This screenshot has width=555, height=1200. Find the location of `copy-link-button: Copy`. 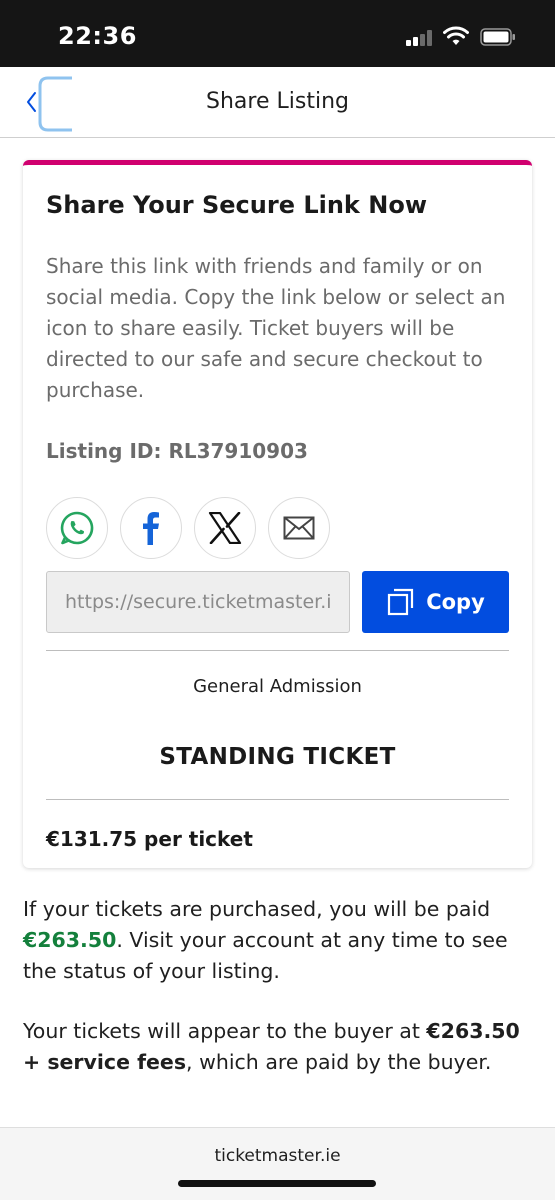

copy-link-button: Copy is located at coordinates (435, 602).